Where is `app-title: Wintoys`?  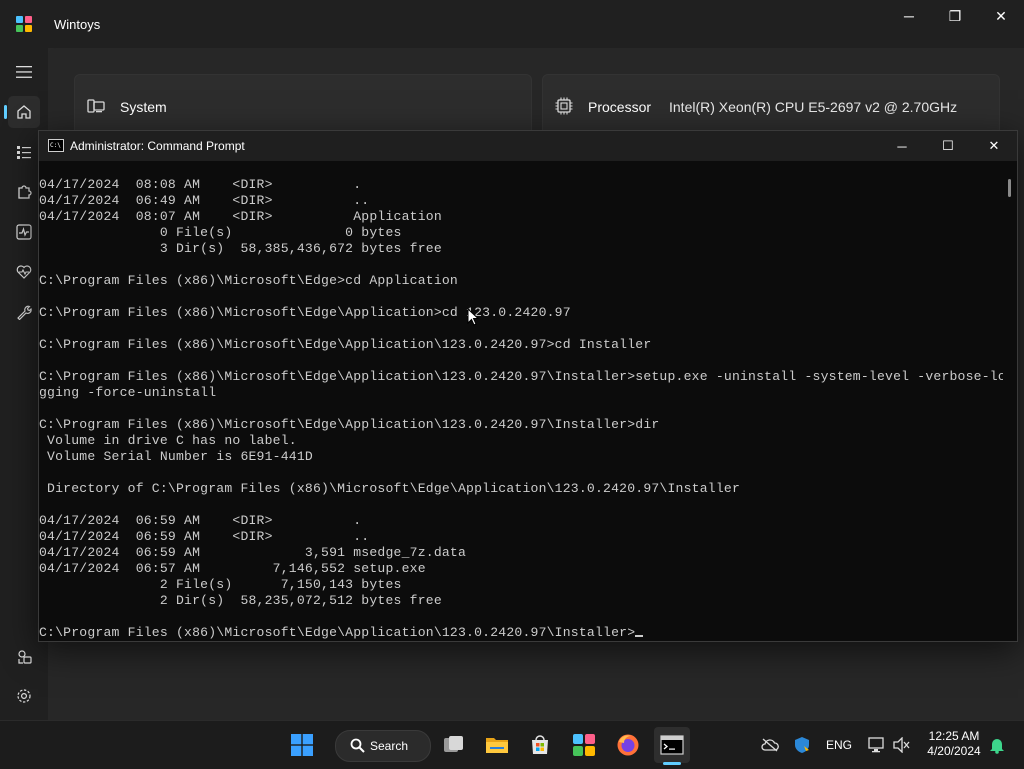
app-title: Wintoys is located at coordinates (77, 24).